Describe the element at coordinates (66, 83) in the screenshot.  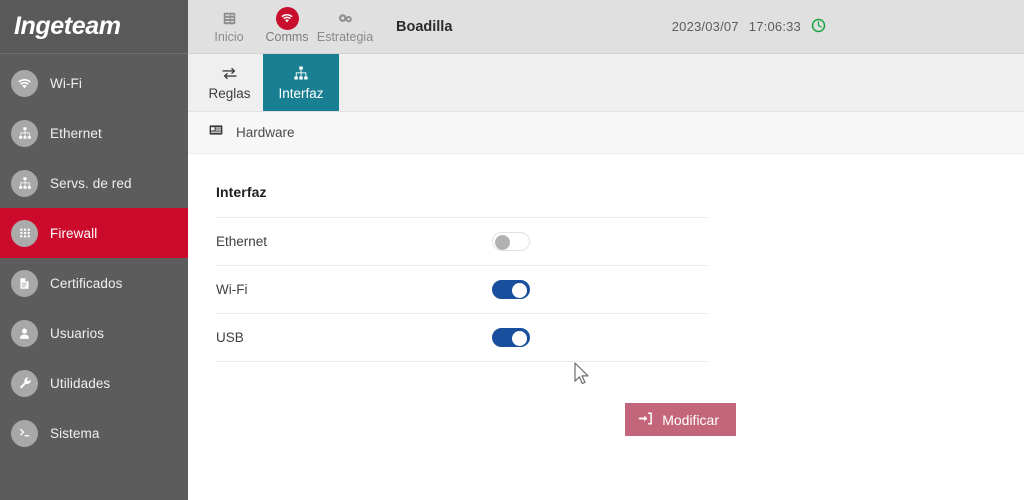
I see `sidebar-item-label: Wi-Fi` at that location.